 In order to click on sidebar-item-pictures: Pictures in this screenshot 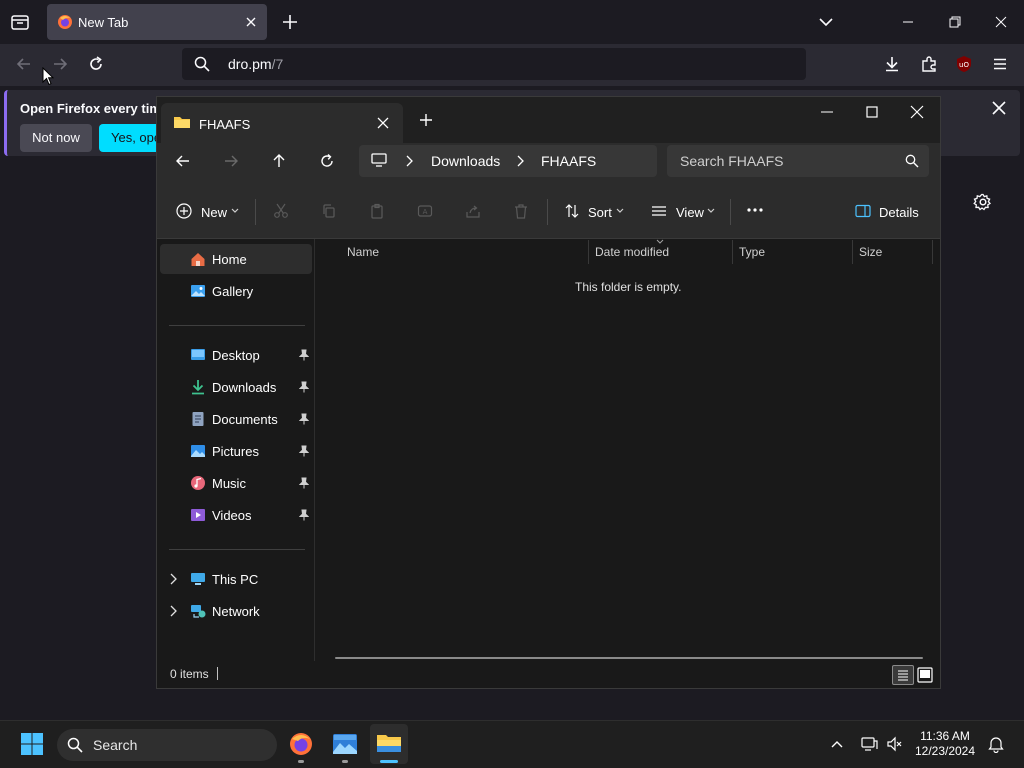, I will do `click(236, 451)`.